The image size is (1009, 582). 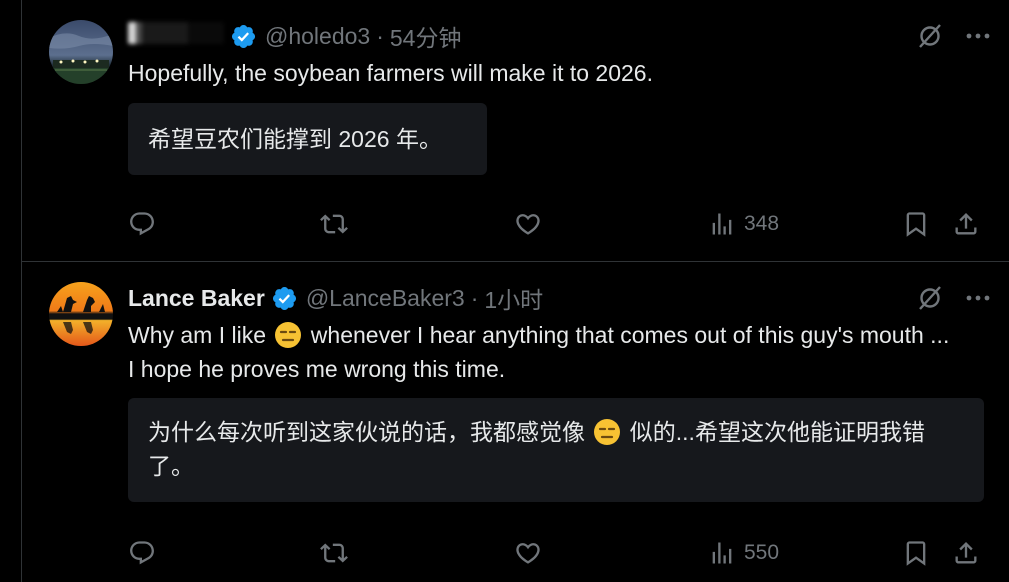 What do you see at coordinates (385, 298) in the screenshot?
I see `user-handle: @LanceBaker3` at bounding box center [385, 298].